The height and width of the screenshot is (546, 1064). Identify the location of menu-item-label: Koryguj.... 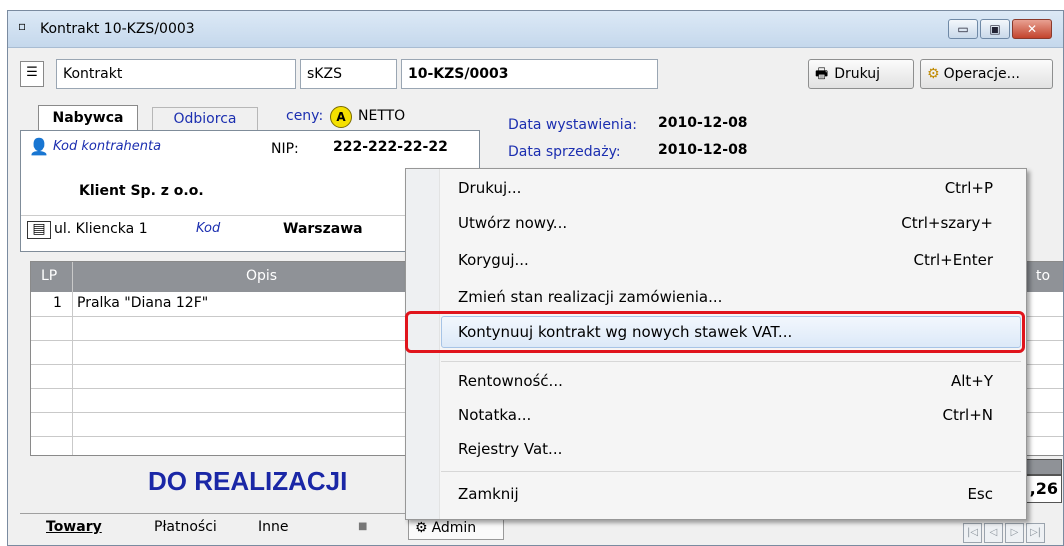
(493, 260).